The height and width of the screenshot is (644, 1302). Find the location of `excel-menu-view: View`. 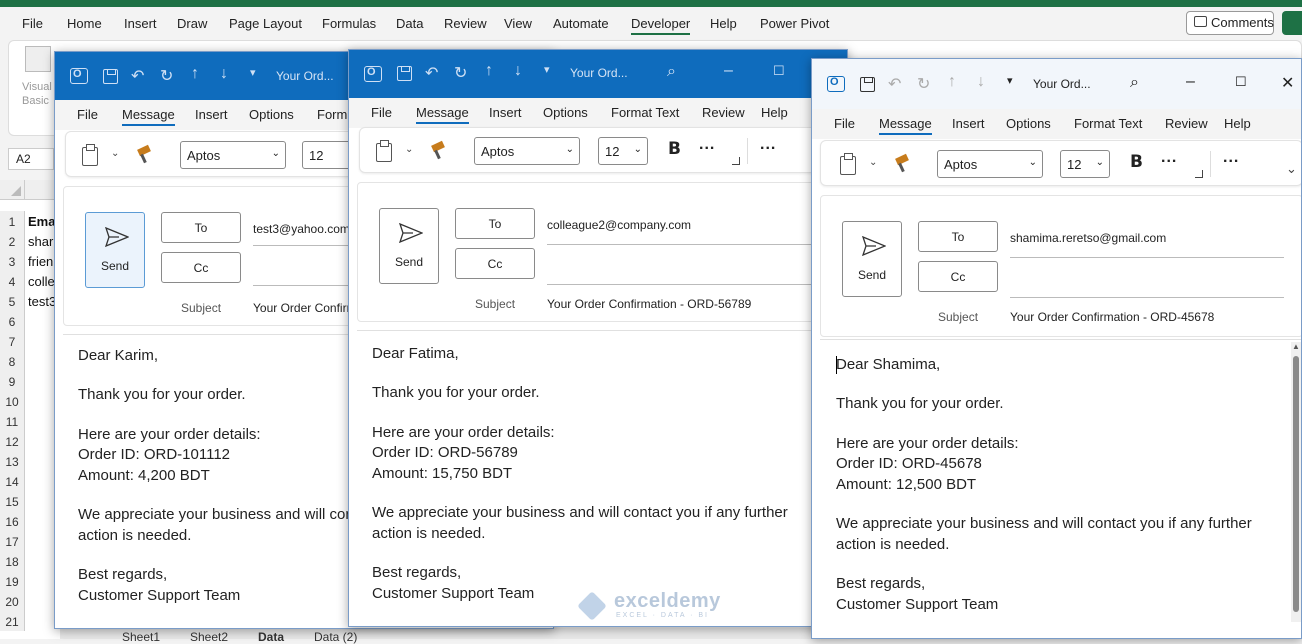

excel-menu-view: View is located at coordinates (518, 23).